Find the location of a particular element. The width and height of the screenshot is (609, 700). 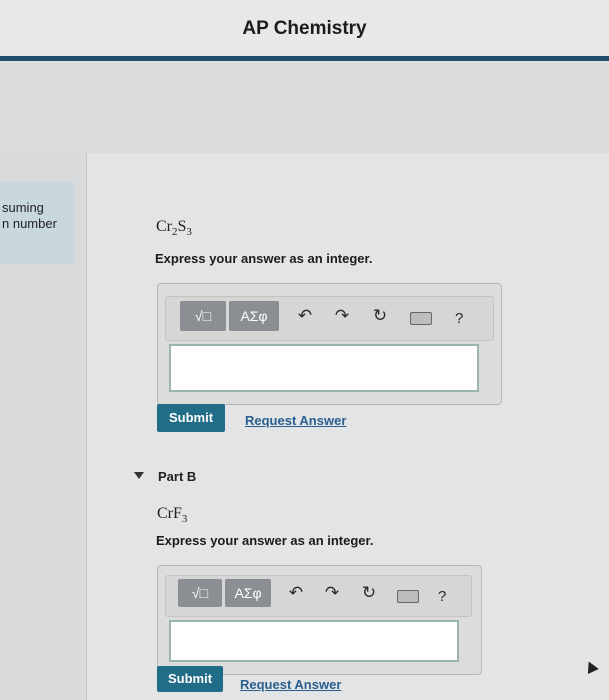

formula-element: CrF is located at coordinates (169, 513).